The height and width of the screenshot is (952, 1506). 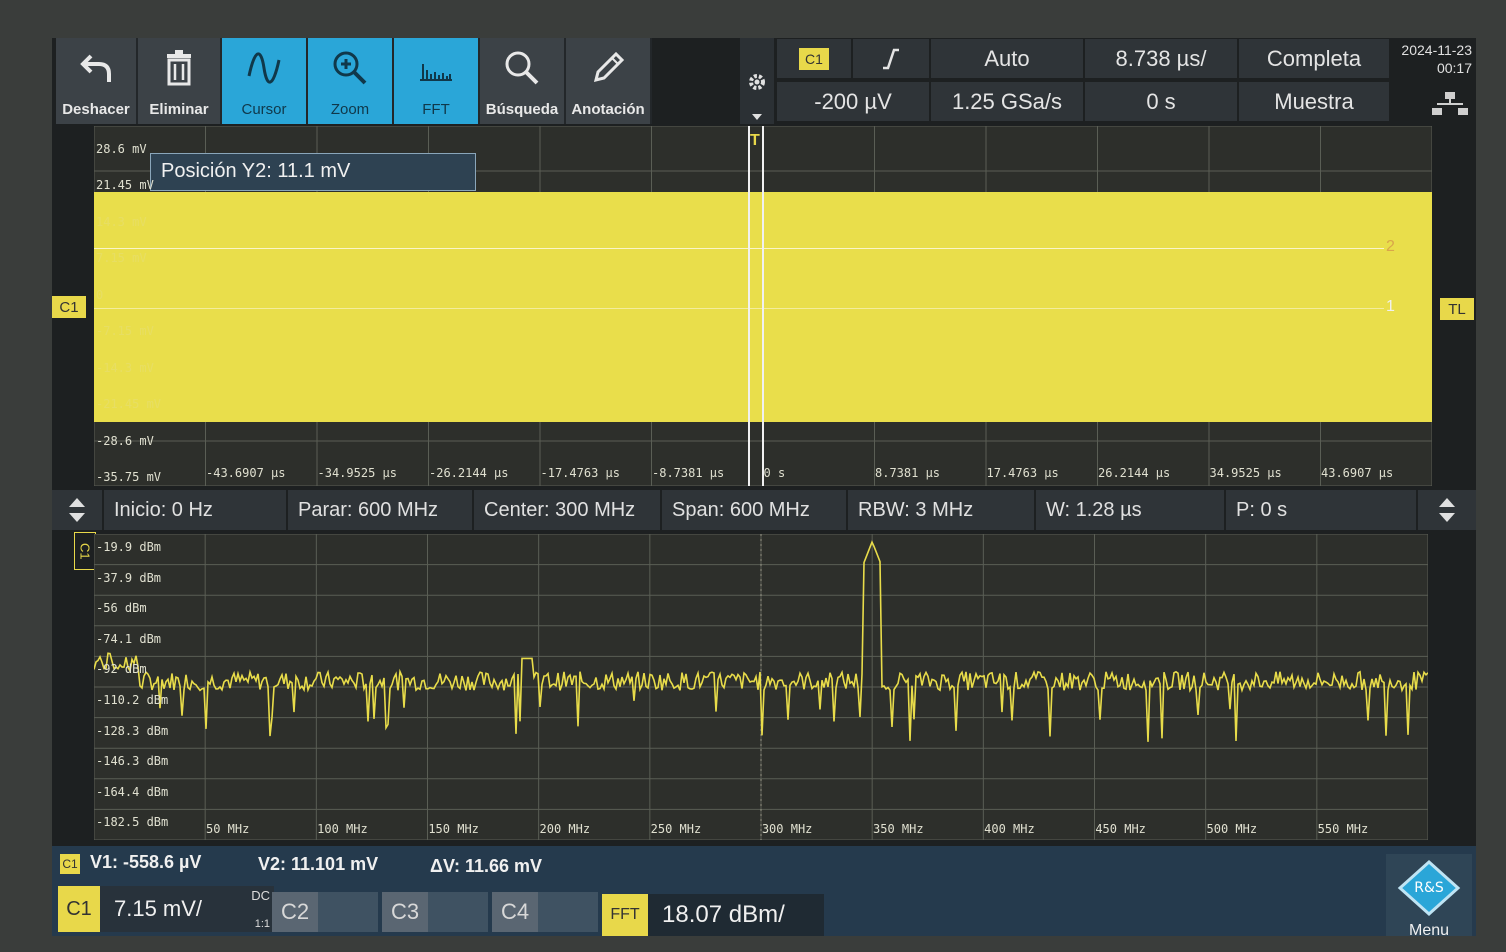 What do you see at coordinates (1007, 101) in the screenshot?
I see `sample-rate: 1.25 GSa/s` at bounding box center [1007, 101].